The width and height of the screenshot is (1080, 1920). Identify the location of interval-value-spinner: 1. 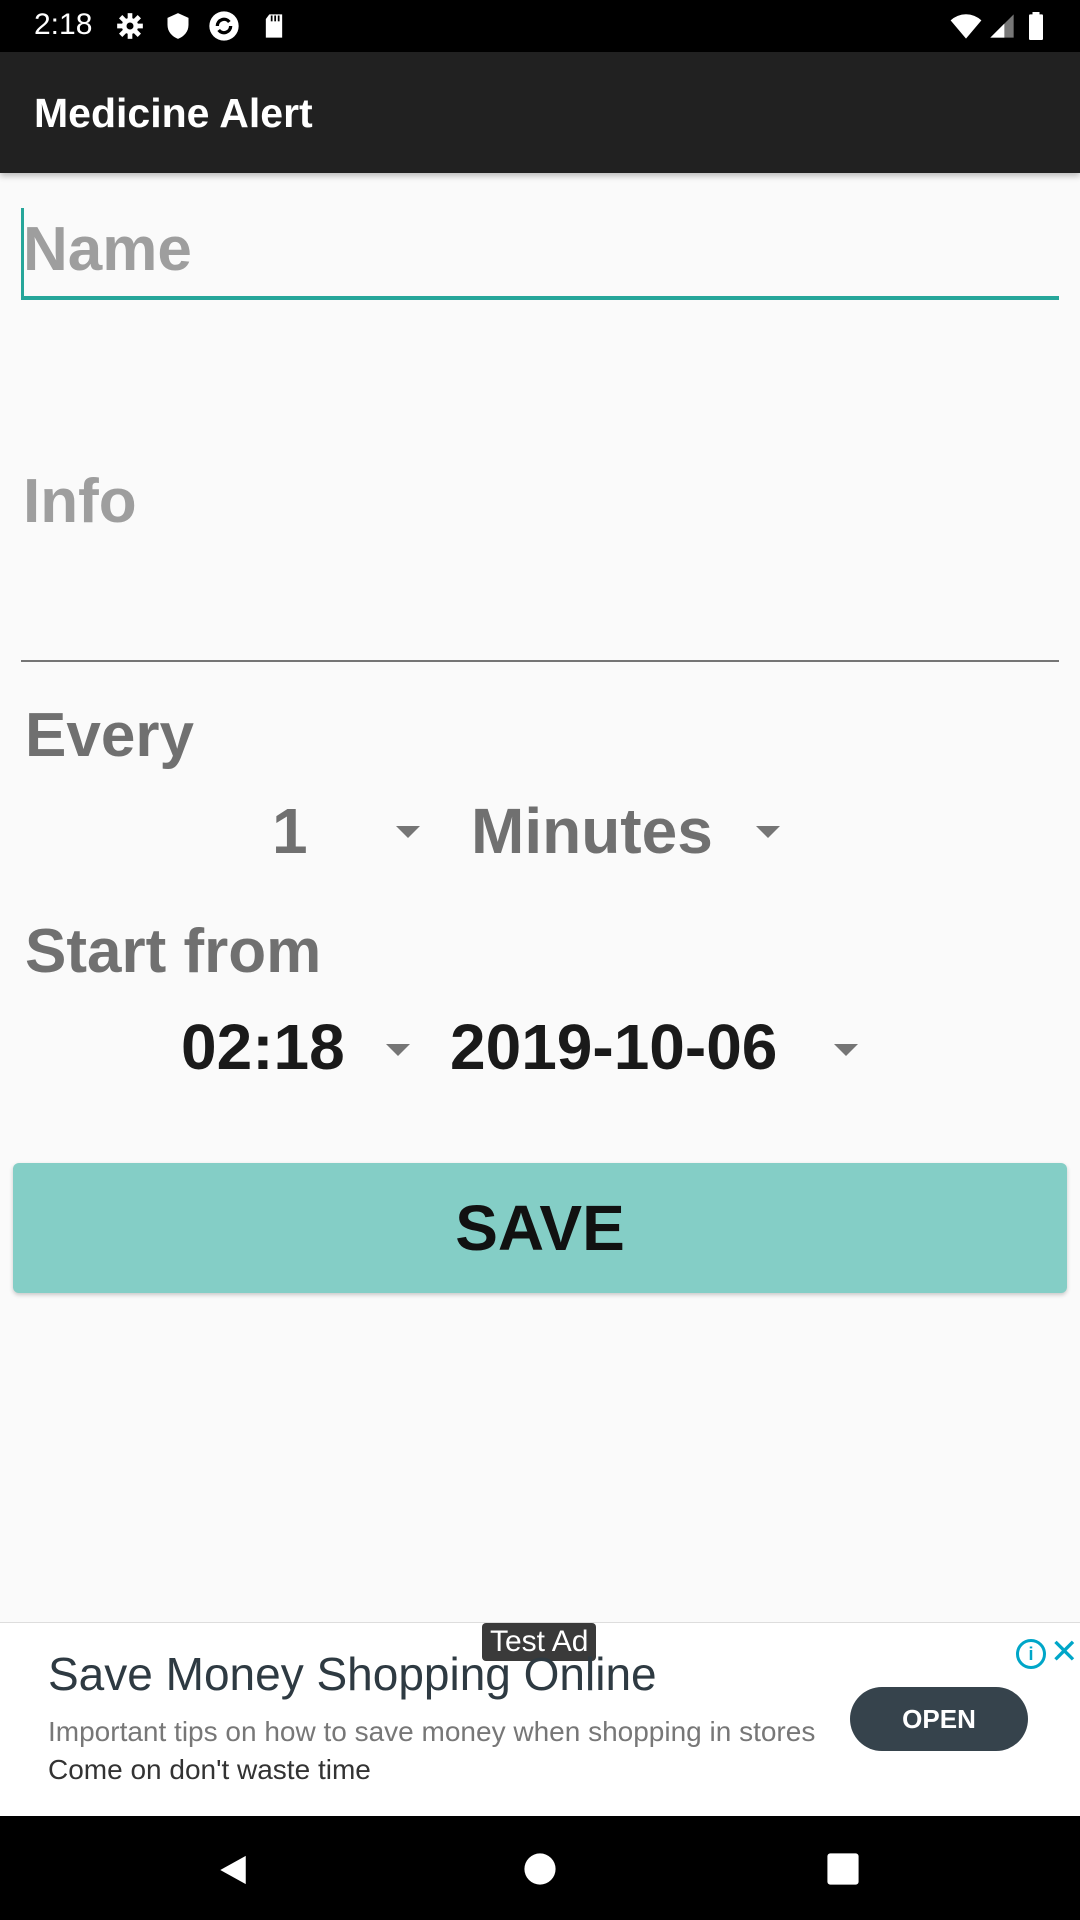
(342, 844).